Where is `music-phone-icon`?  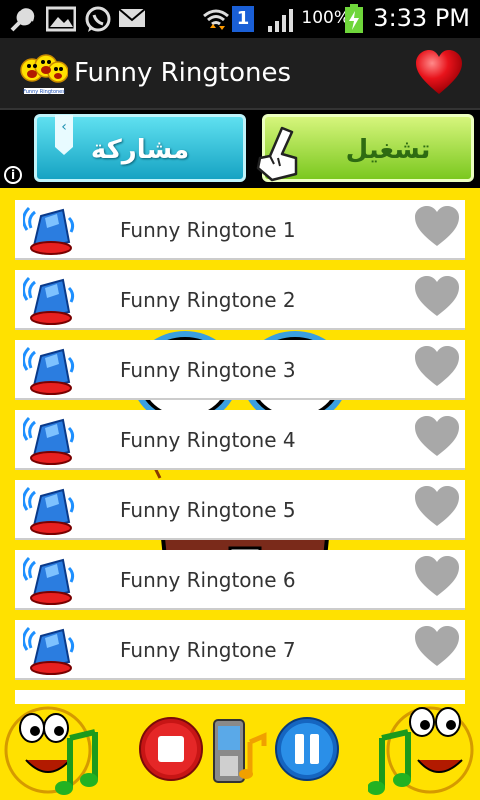 music-phone-icon is located at coordinates (229, 738).